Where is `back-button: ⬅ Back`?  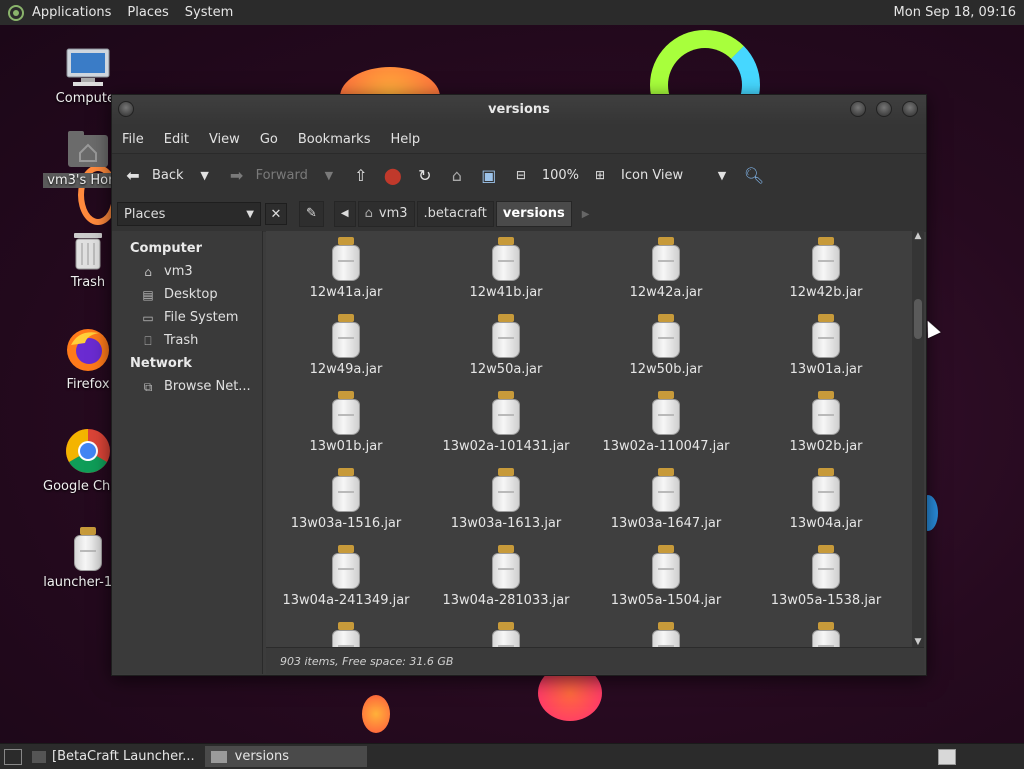 back-button: ⬅ Back is located at coordinates (152, 175).